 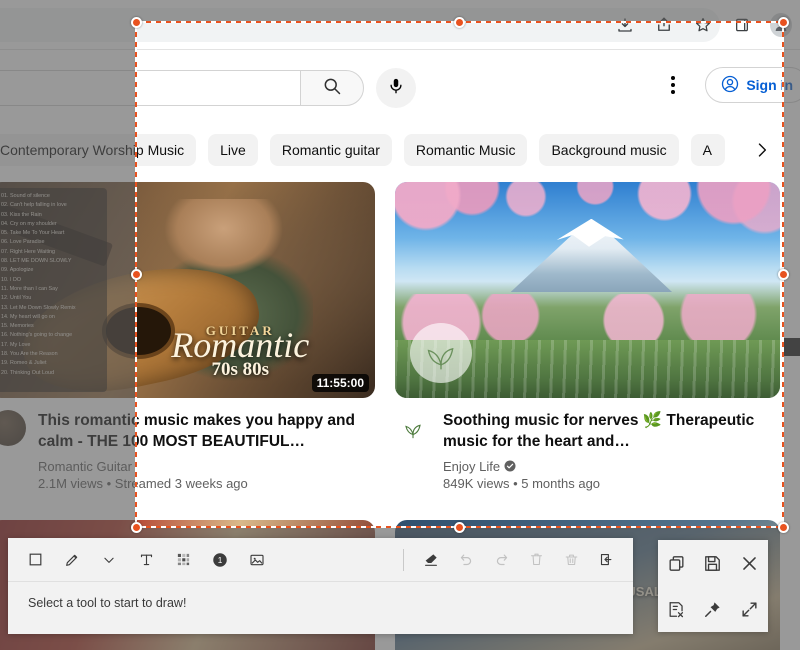 I want to click on rectangle-tool, so click(x=35, y=560).